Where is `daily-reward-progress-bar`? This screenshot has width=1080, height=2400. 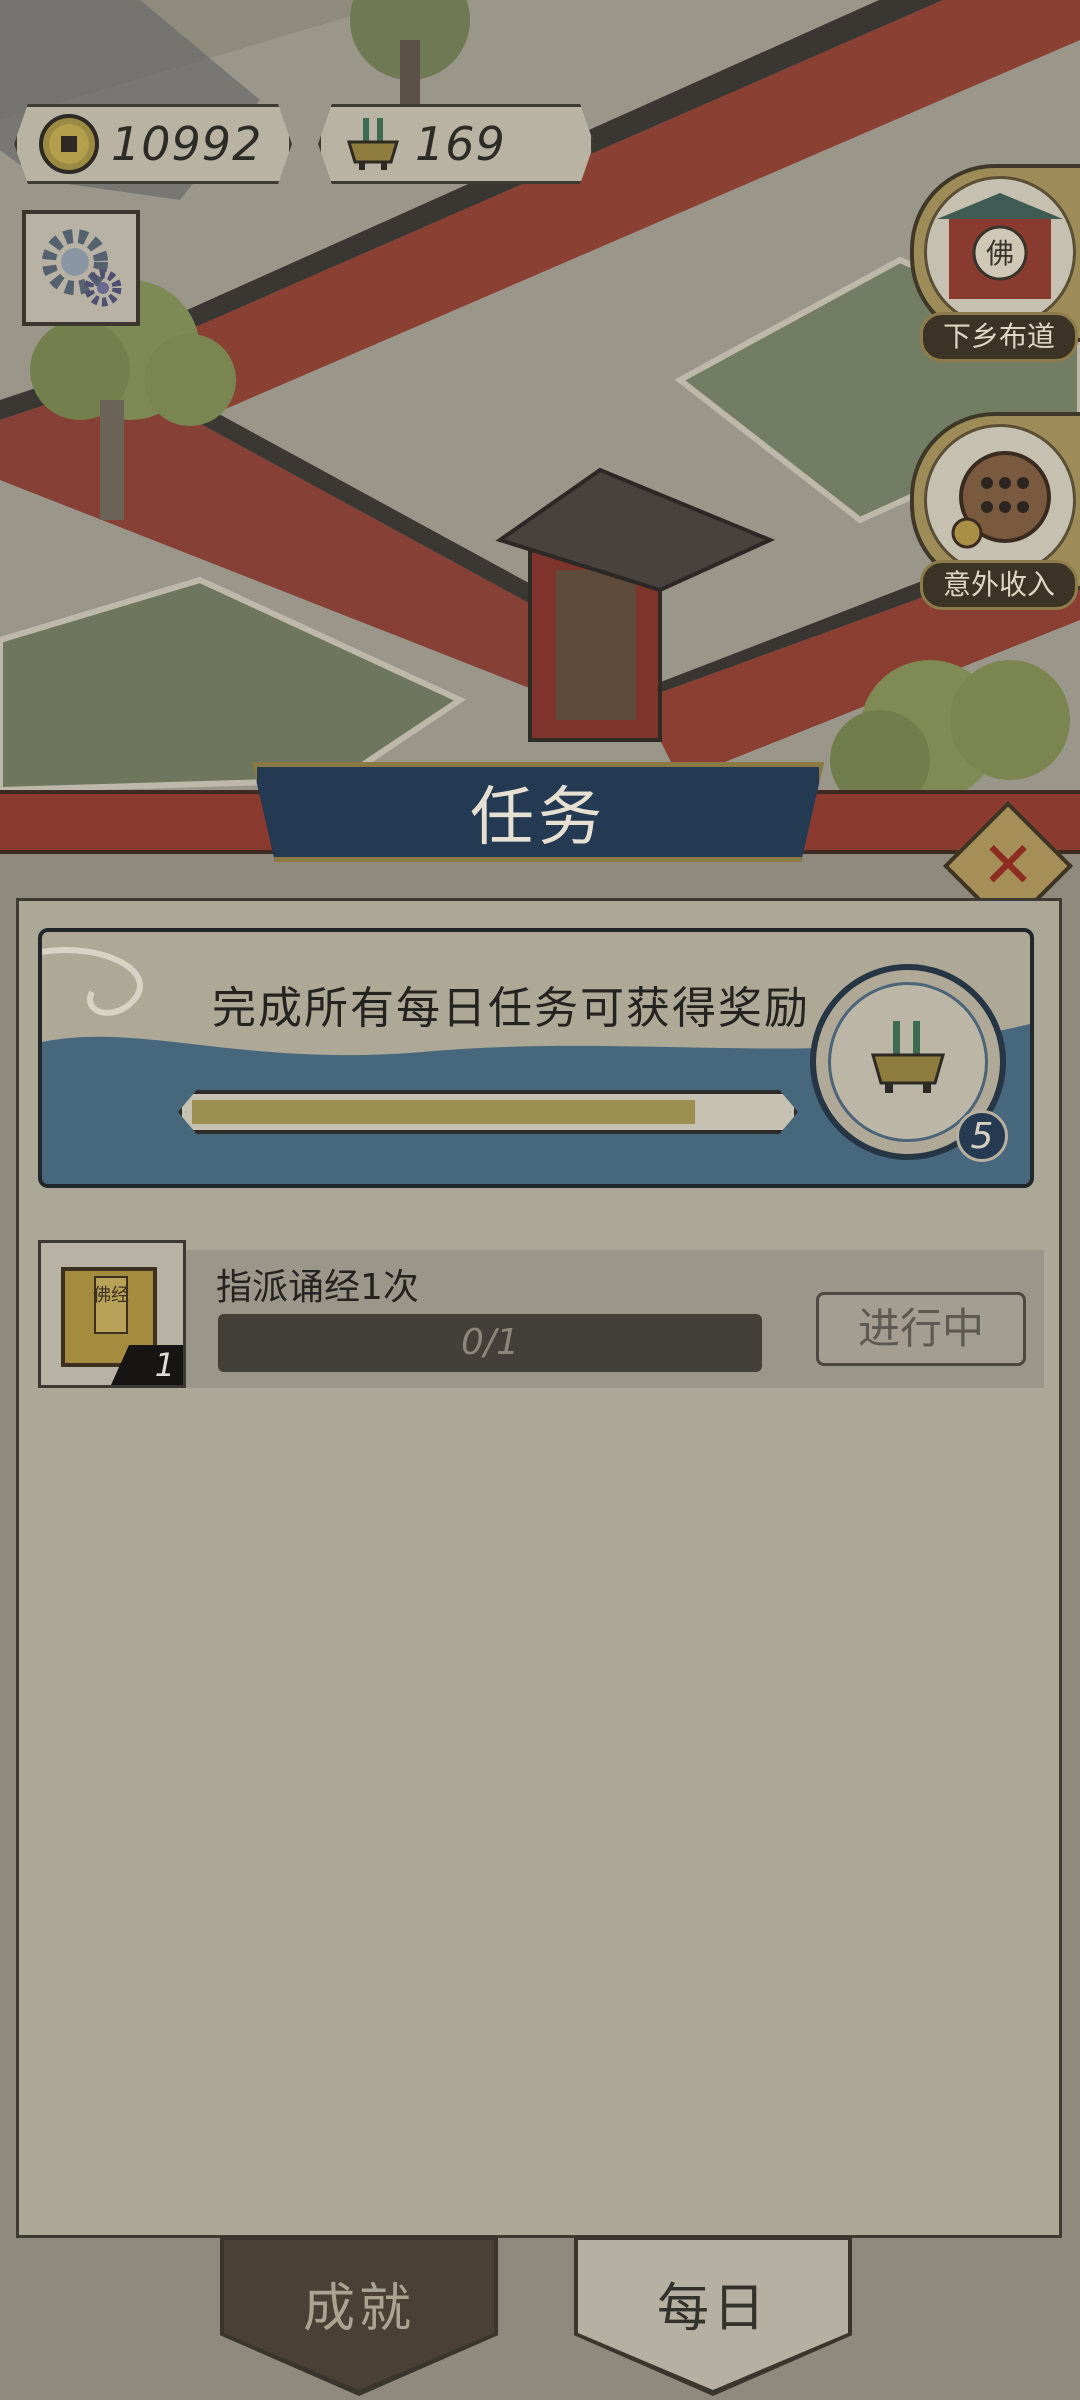 daily-reward-progress-bar is located at coordinates (488, 1112).